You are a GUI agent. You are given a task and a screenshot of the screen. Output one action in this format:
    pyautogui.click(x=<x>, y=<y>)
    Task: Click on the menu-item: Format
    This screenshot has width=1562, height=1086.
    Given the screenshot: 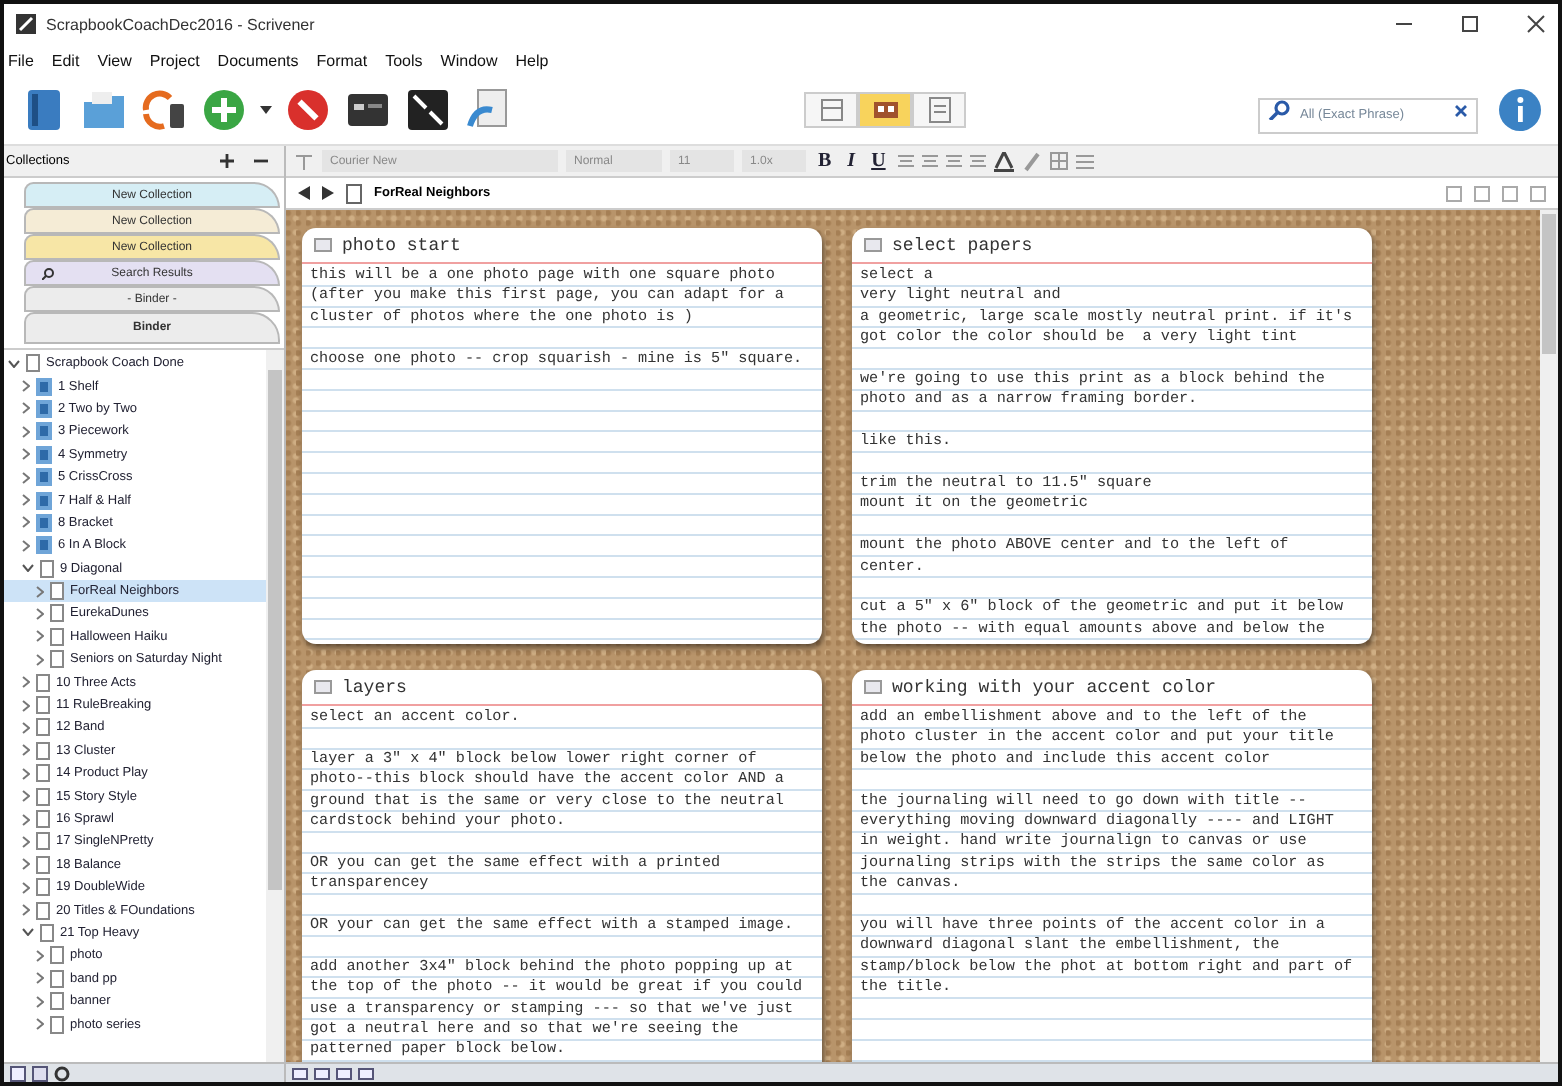 What is the action you would take?
    pyautogui.click(x=342, y=60)
    